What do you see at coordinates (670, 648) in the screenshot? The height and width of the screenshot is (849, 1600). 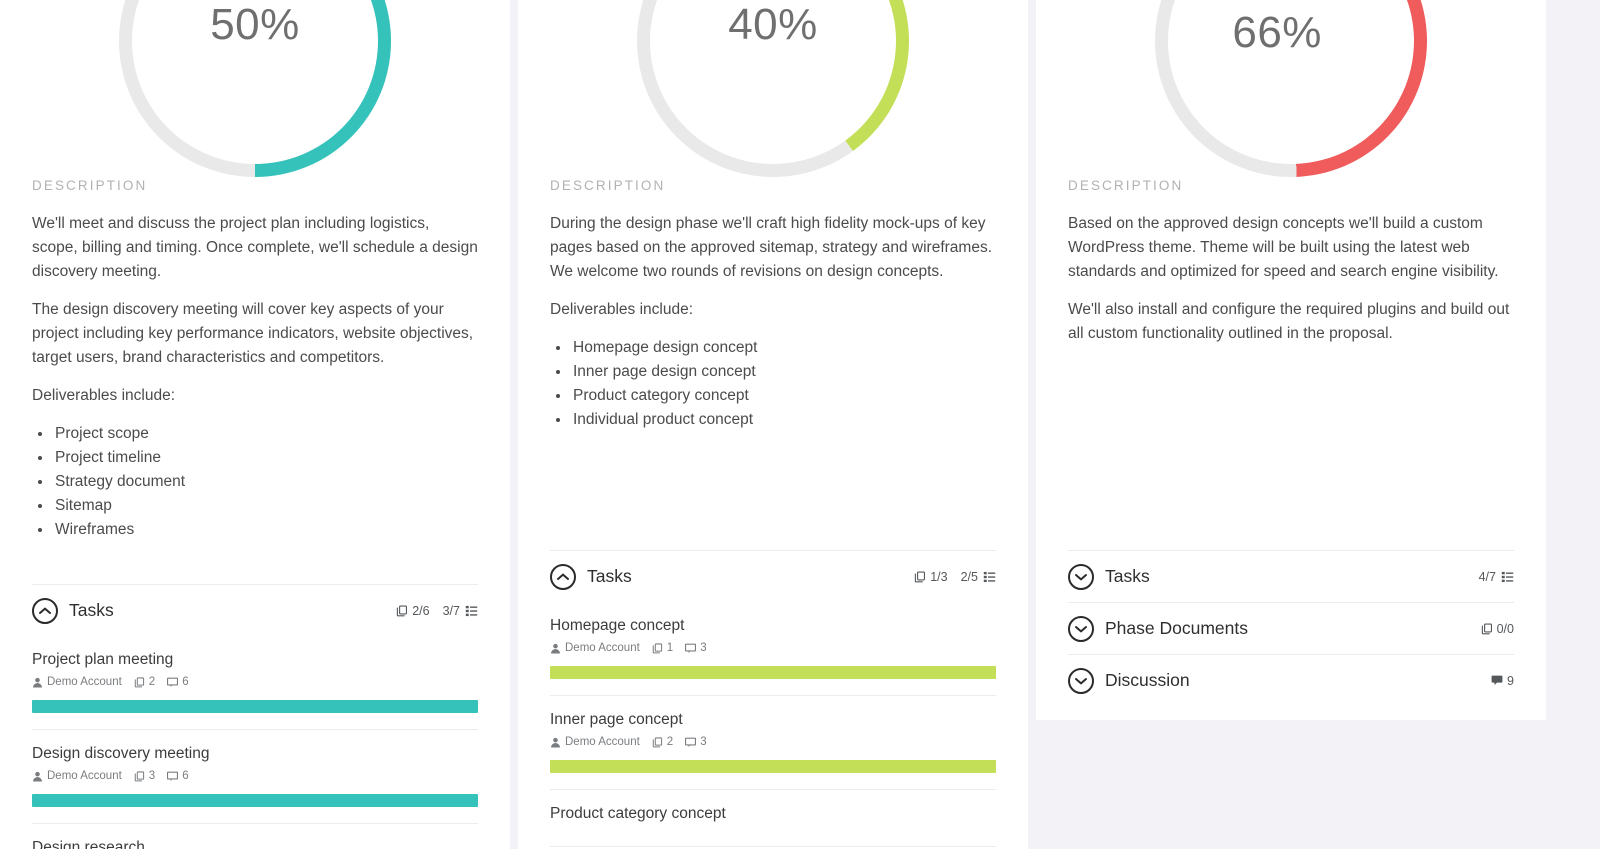 I see `task-files-count: 1` at bounding box center [670, 648].